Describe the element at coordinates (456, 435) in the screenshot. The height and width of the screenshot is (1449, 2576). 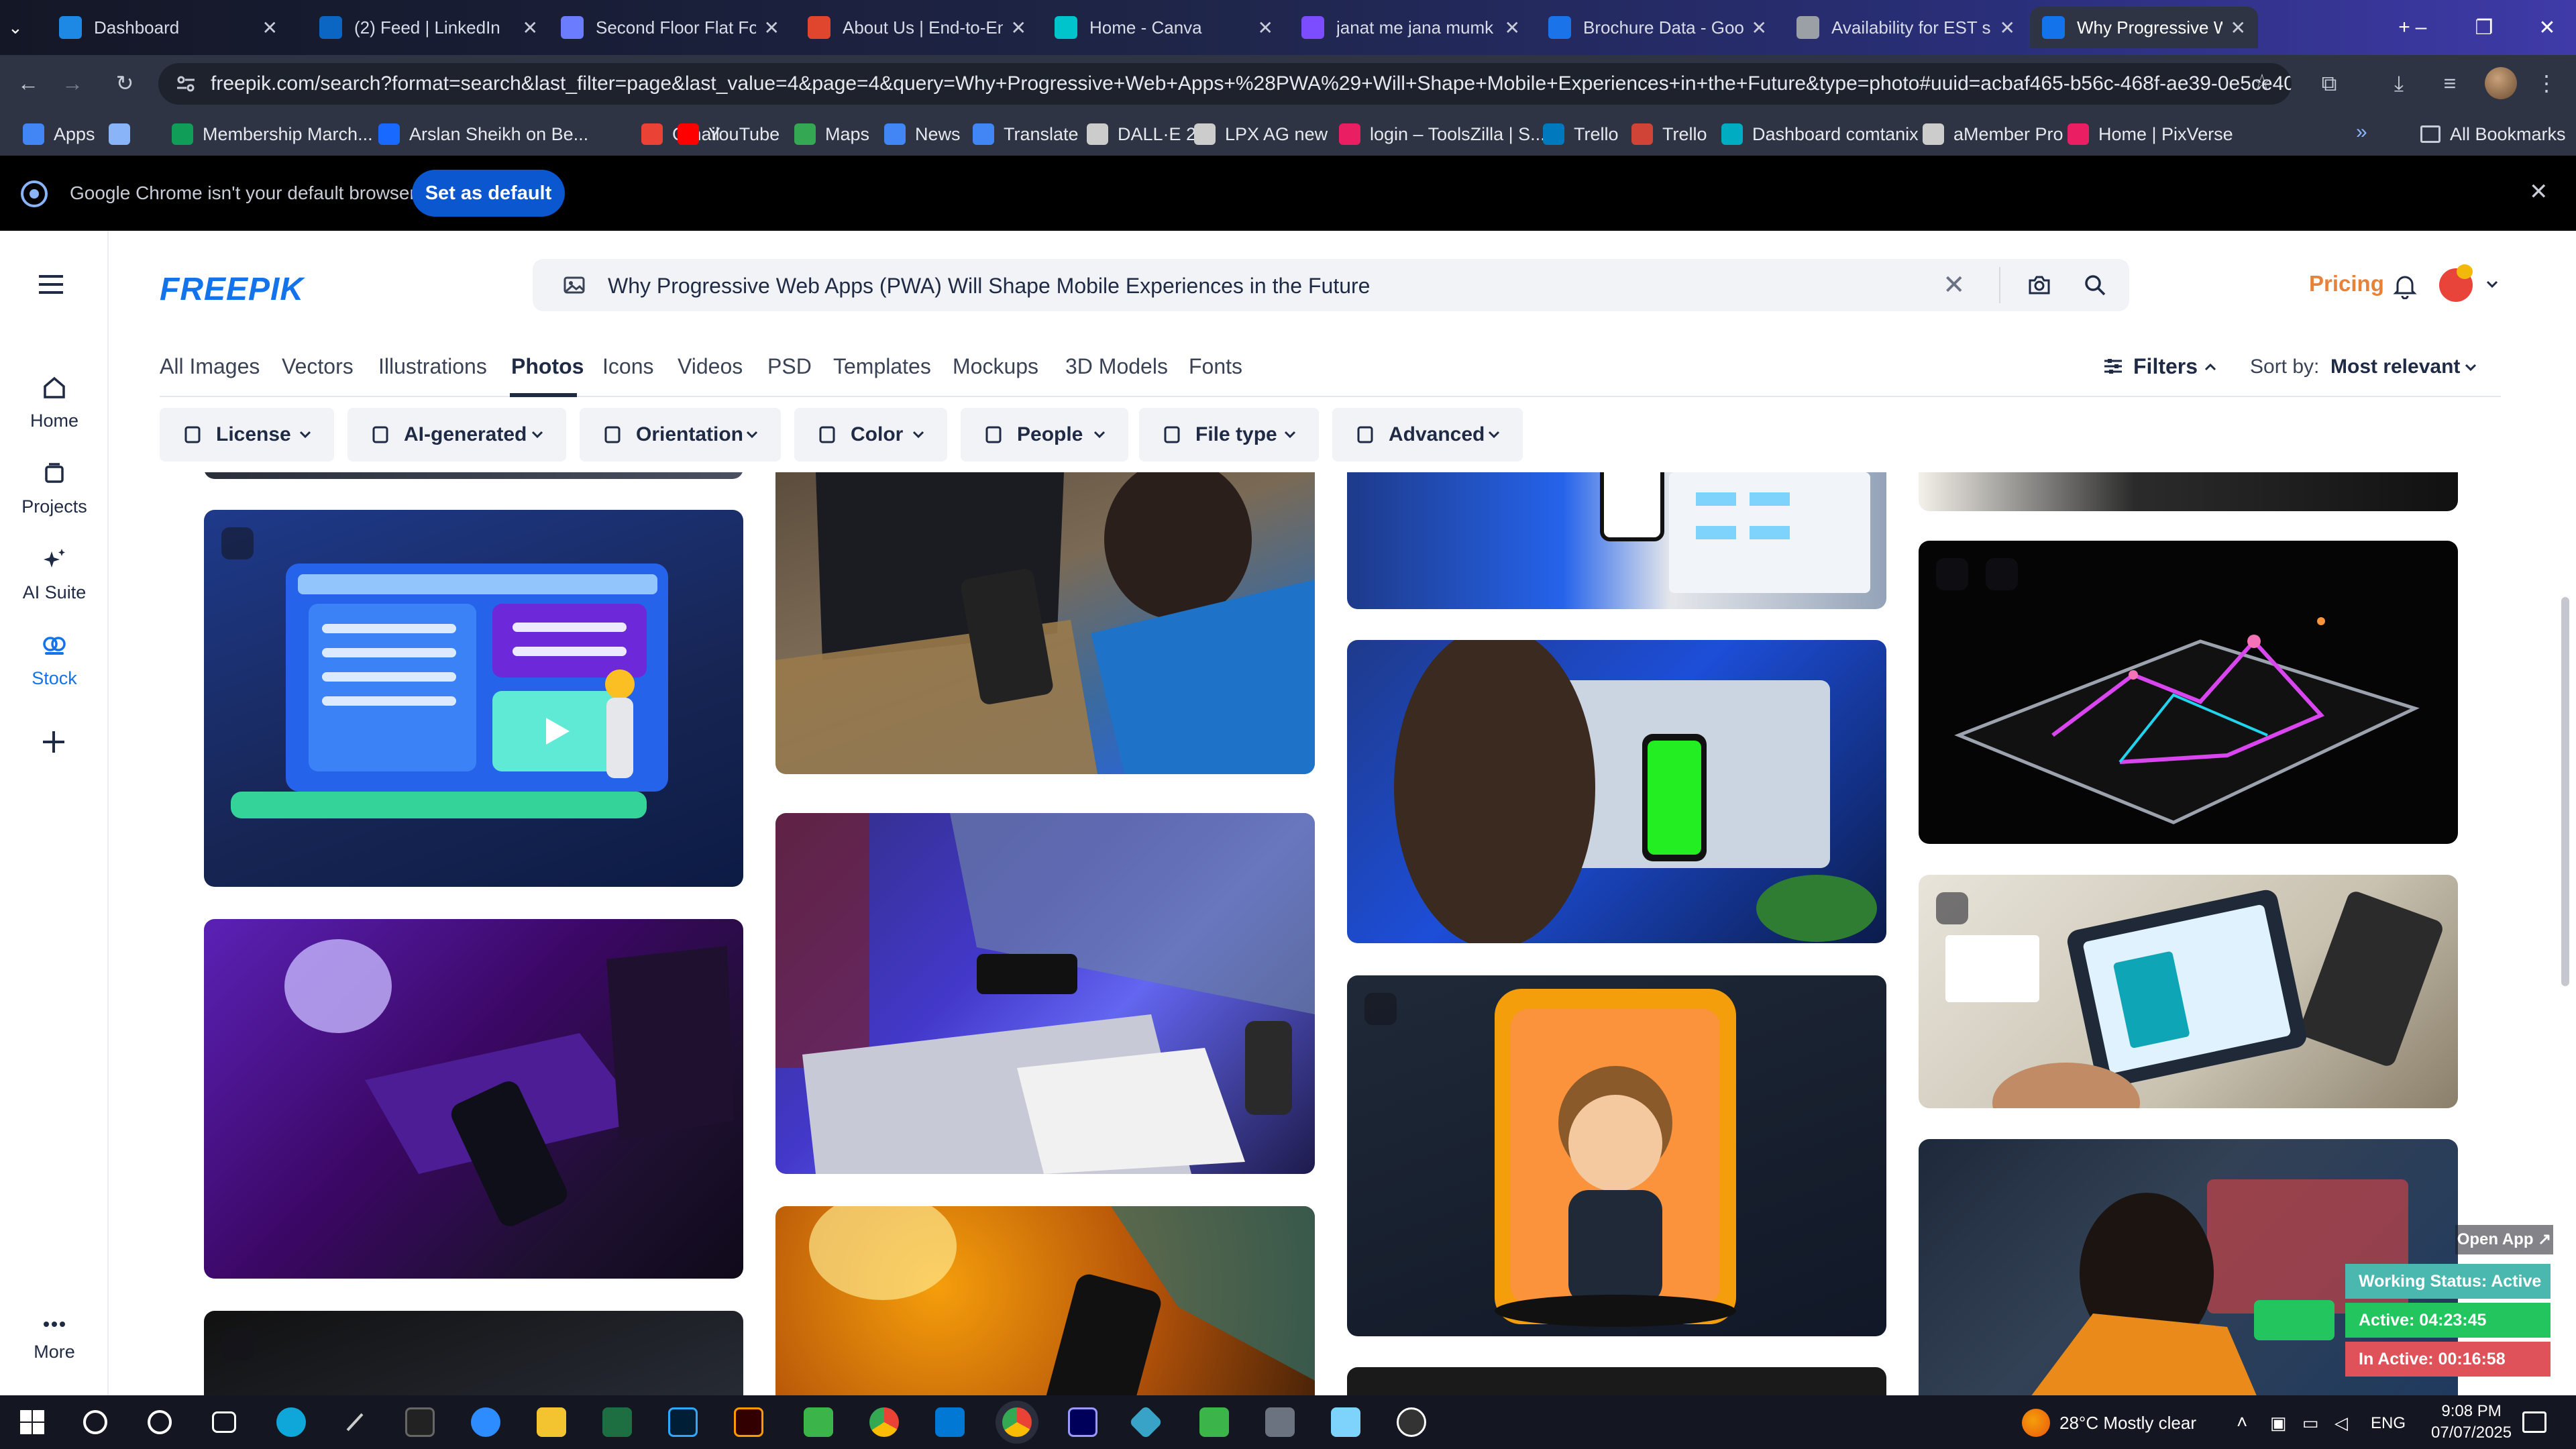
I see `filter-chip: AI-generated` at that location.